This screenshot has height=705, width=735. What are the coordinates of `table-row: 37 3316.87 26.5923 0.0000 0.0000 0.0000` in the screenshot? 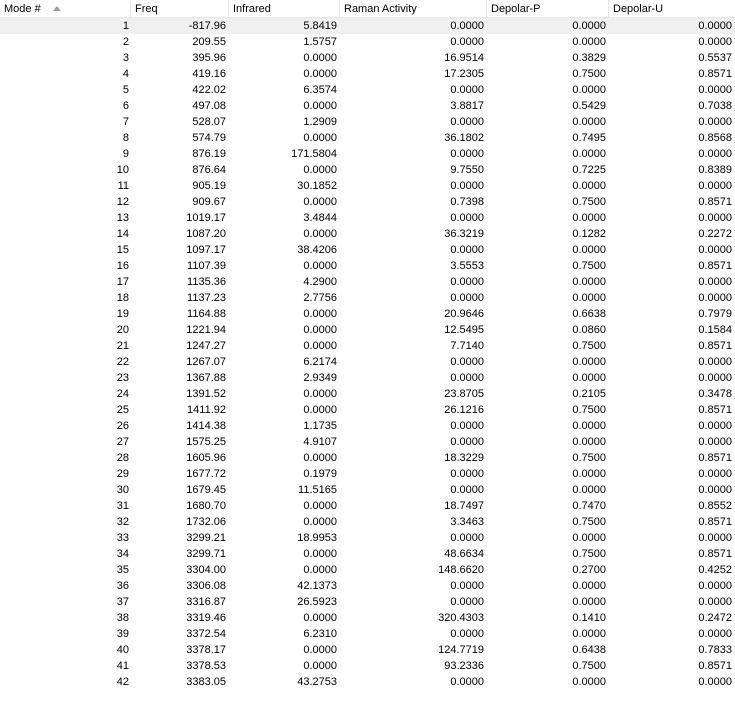 It's located at (367, 602).